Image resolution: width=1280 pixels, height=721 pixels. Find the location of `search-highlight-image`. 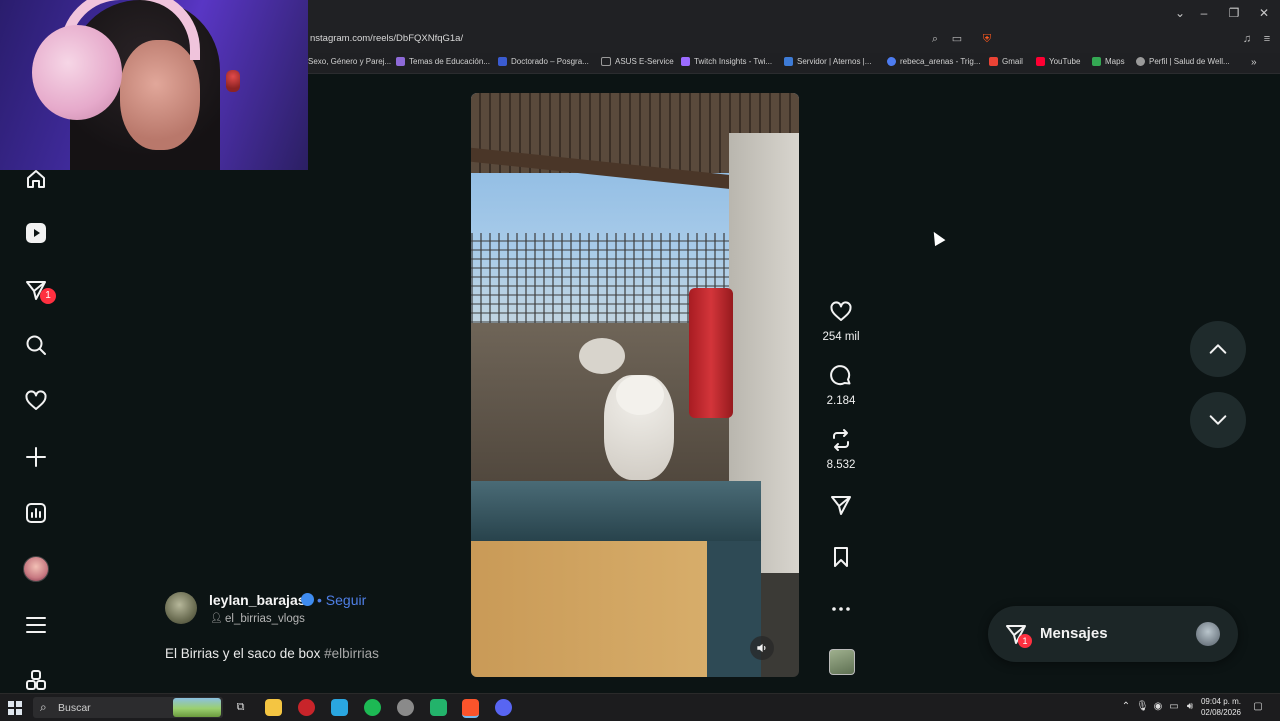

search-highlight-image is located at coordinates (197, 707).